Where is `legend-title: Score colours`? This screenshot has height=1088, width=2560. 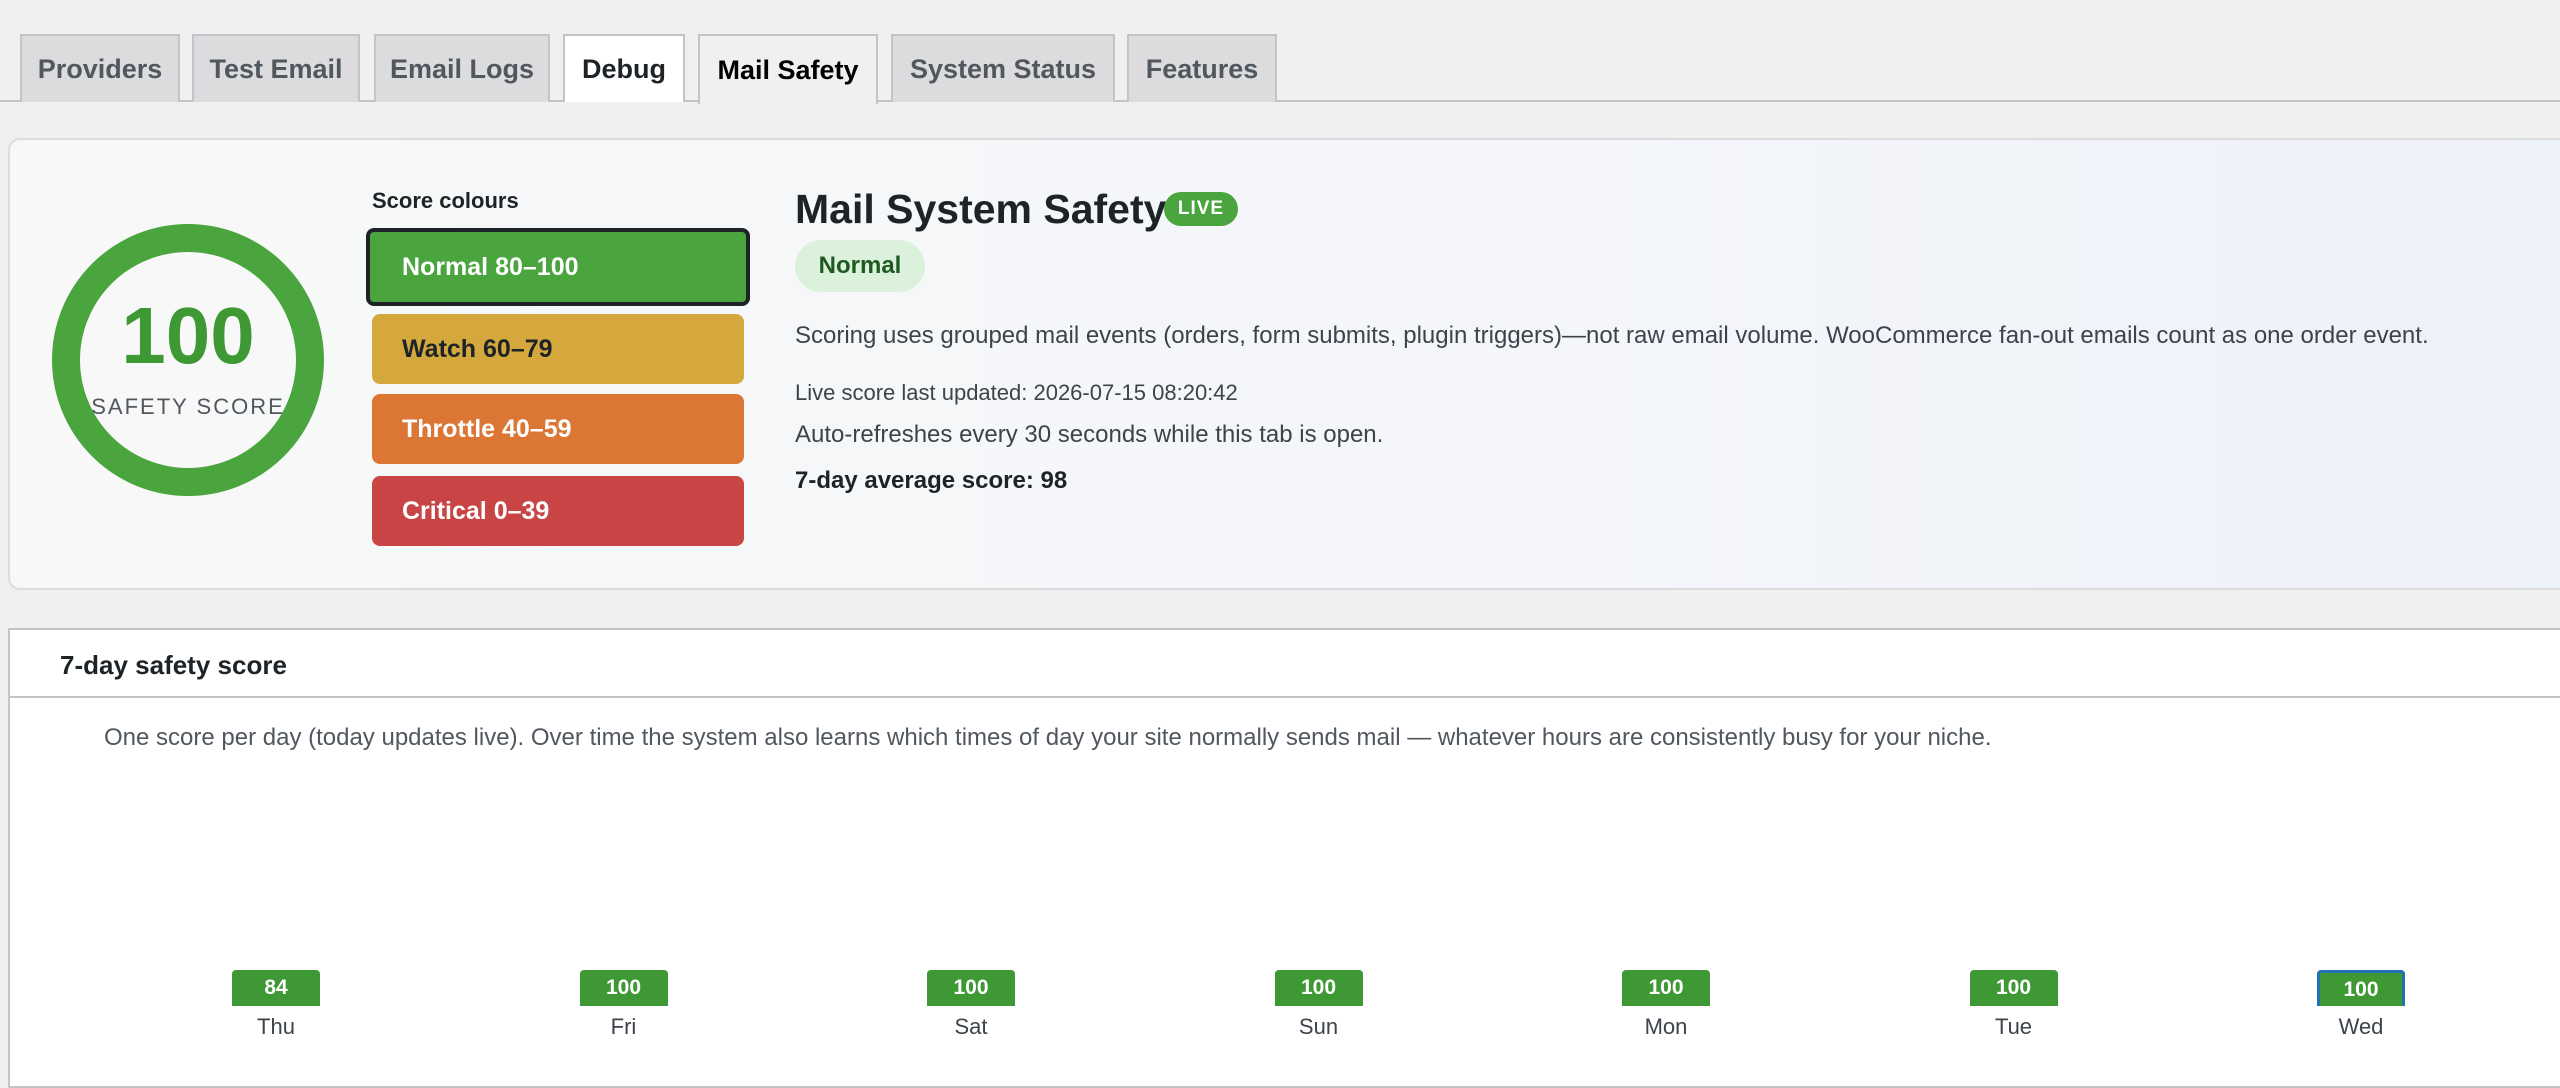 legend-title: Score colours is located at coordinates (445, 200).